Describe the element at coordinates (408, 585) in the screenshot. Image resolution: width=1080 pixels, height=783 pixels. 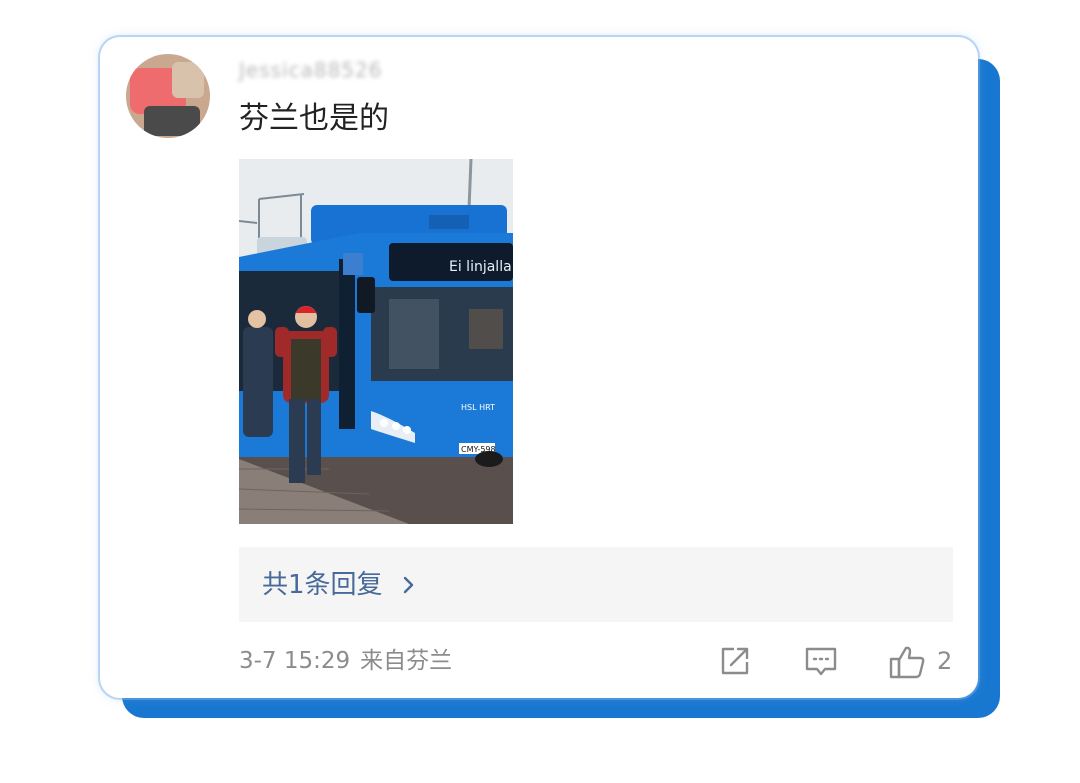
I see `chevron-right-icon` at that location.